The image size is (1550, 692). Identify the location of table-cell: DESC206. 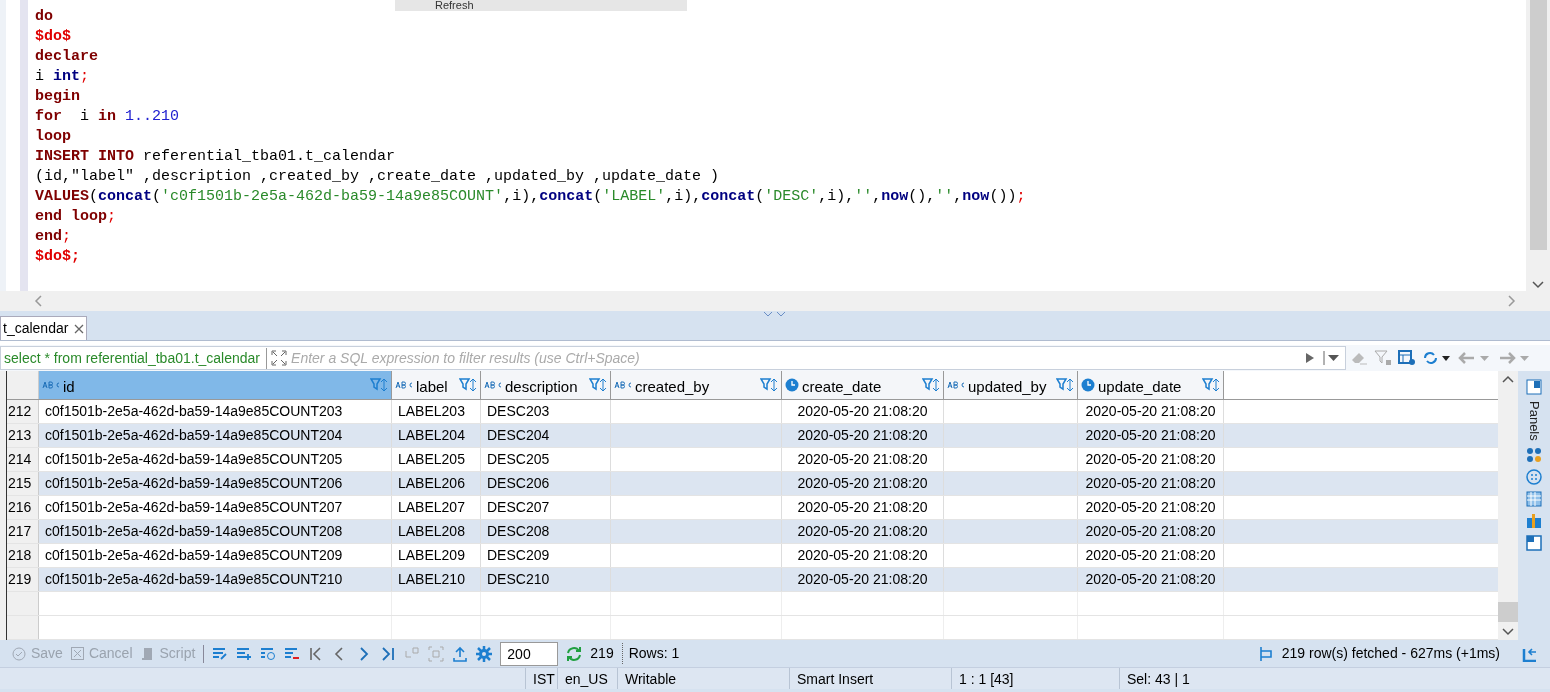
(546, 483).